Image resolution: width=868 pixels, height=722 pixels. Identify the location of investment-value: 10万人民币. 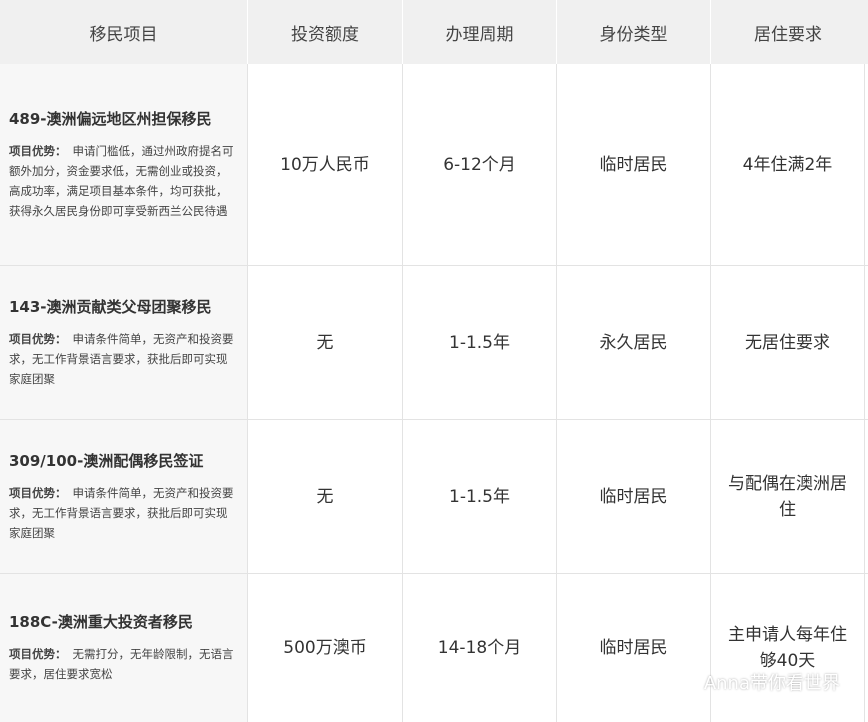
(325, 164).